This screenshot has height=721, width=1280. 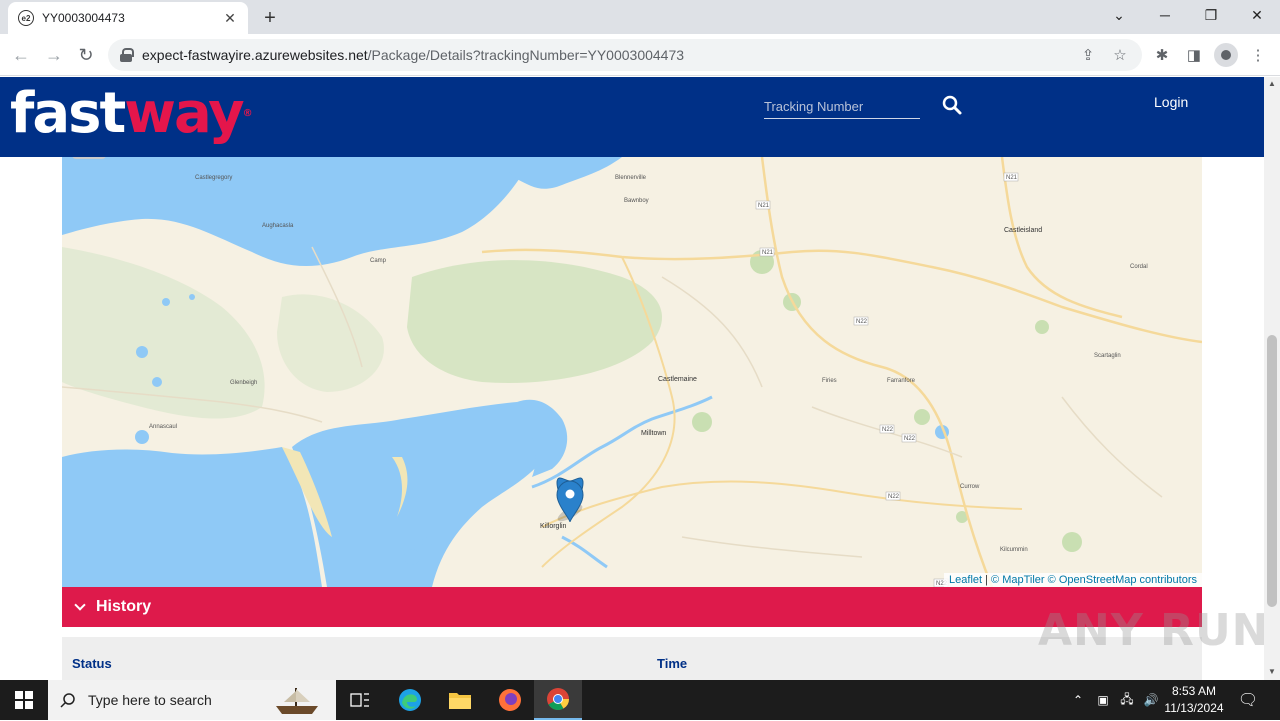 I want to click on road-label-n21b: N21, so click(x=764, y=206).